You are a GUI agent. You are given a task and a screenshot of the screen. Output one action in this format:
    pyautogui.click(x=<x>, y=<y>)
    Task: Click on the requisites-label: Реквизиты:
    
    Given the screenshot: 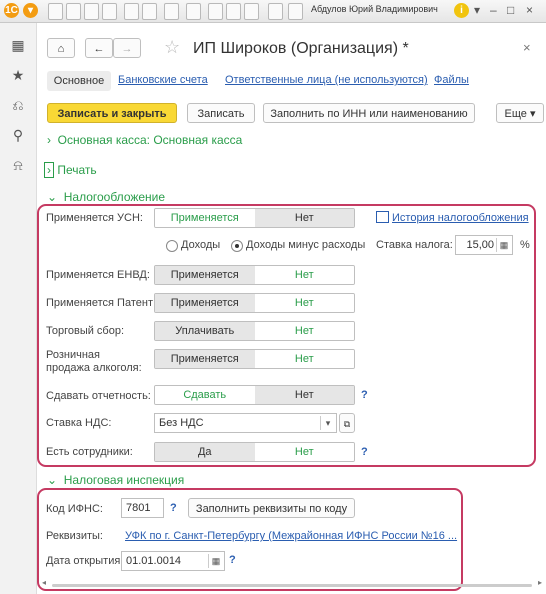 What is the action you would take?
    pyautogui.click(x=74, y=536)
    